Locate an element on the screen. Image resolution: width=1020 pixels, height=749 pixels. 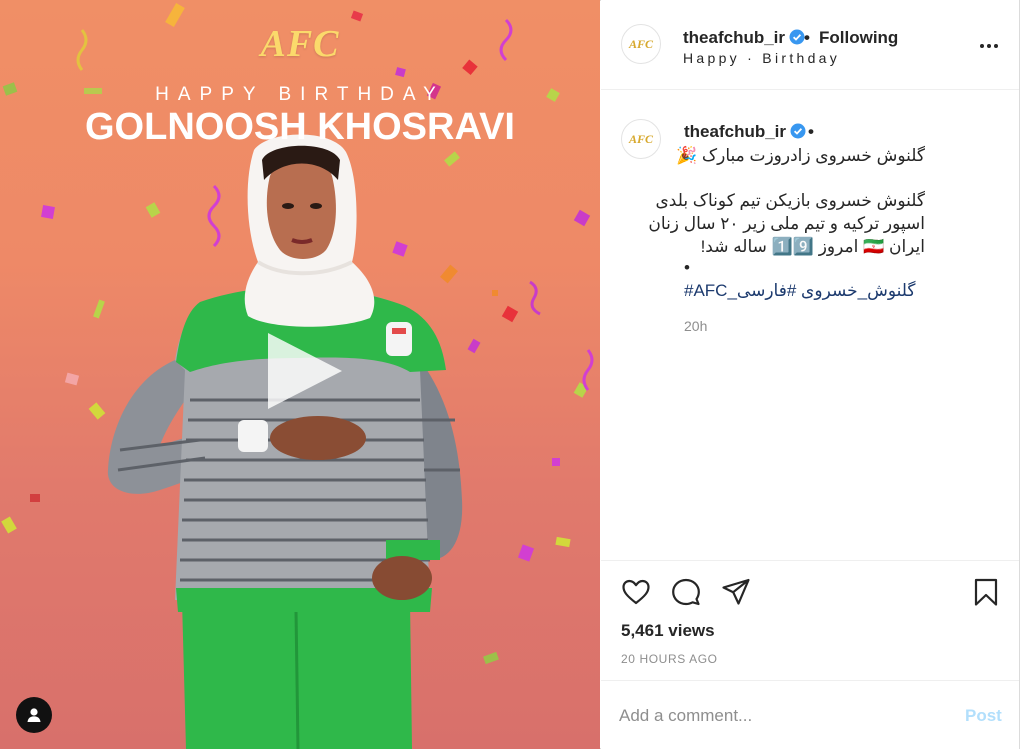
afc-logo: AFC is located at coordinates (300, 44).